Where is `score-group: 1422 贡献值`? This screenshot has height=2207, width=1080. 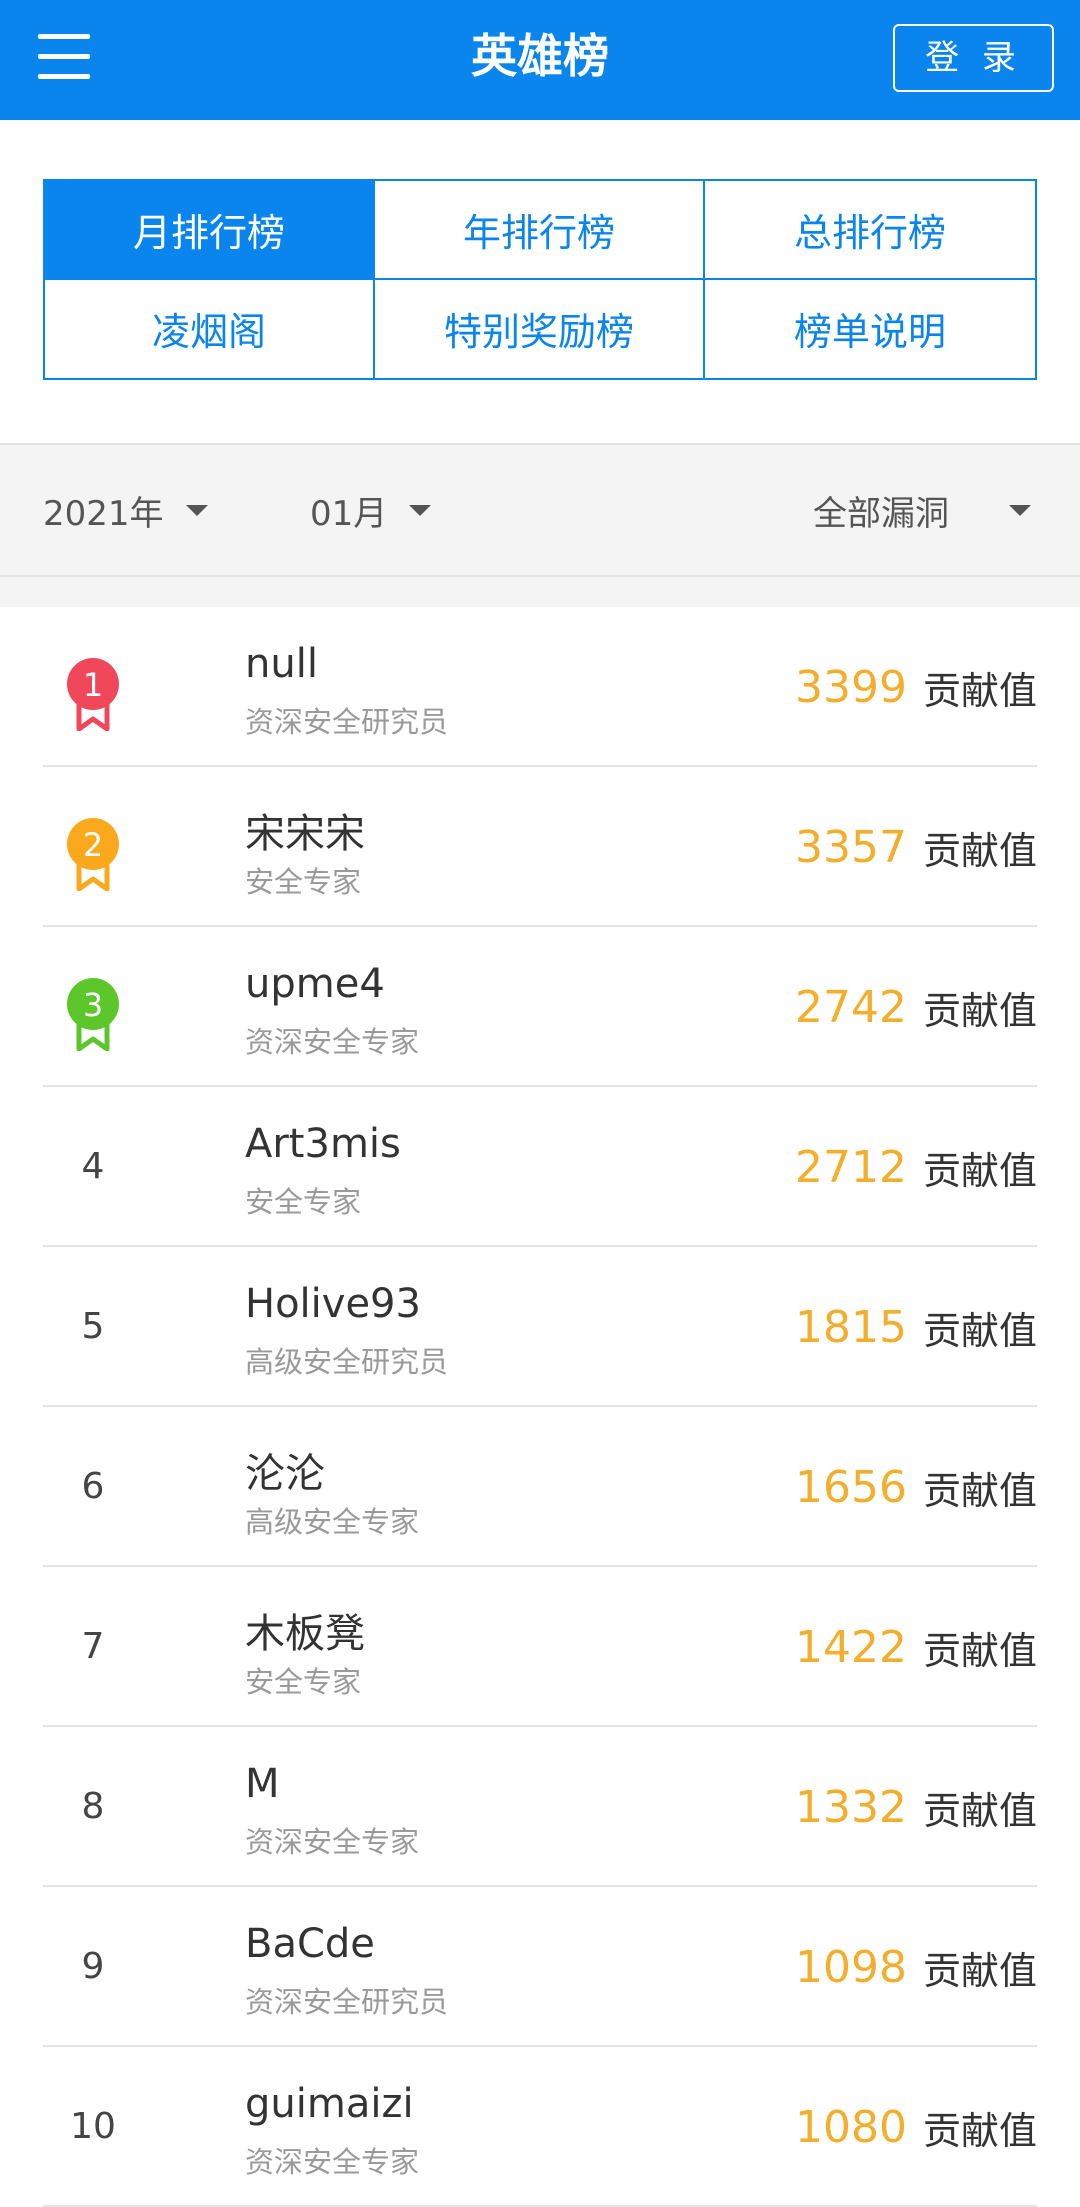
score-group: 1422 贡献值 is located at coordinates (916, 1647).